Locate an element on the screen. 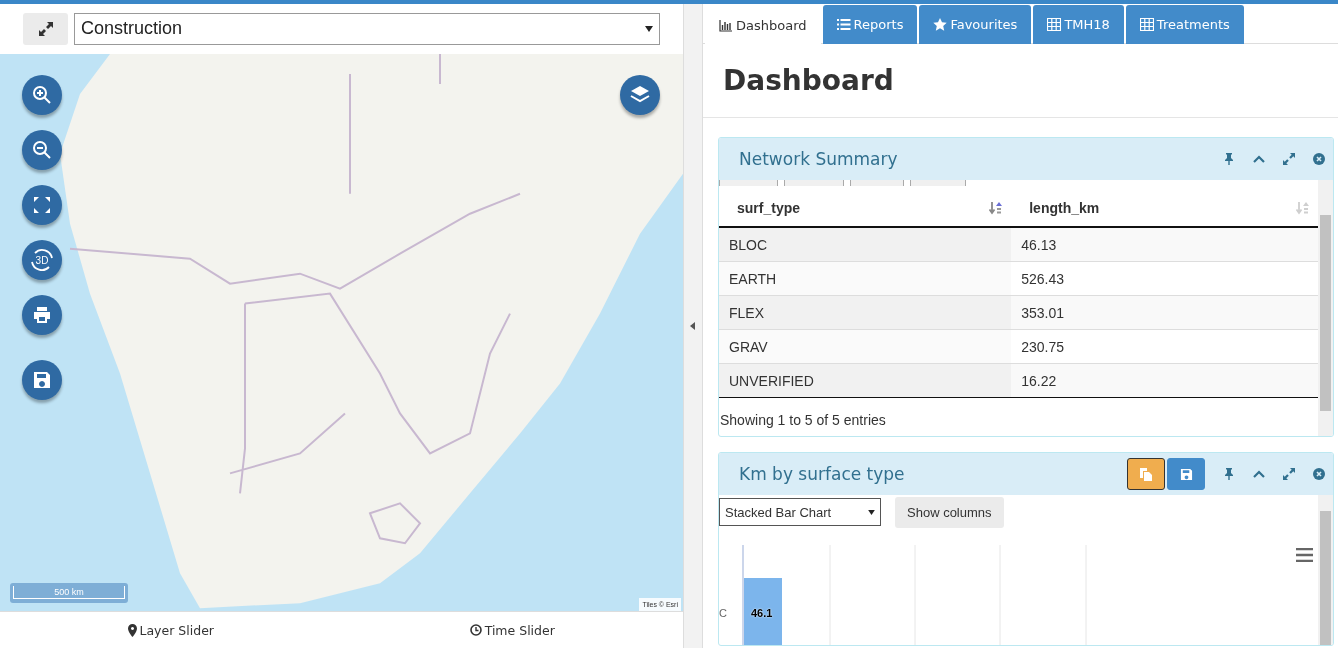  copy-icon is located at coordinates (1146, 474).